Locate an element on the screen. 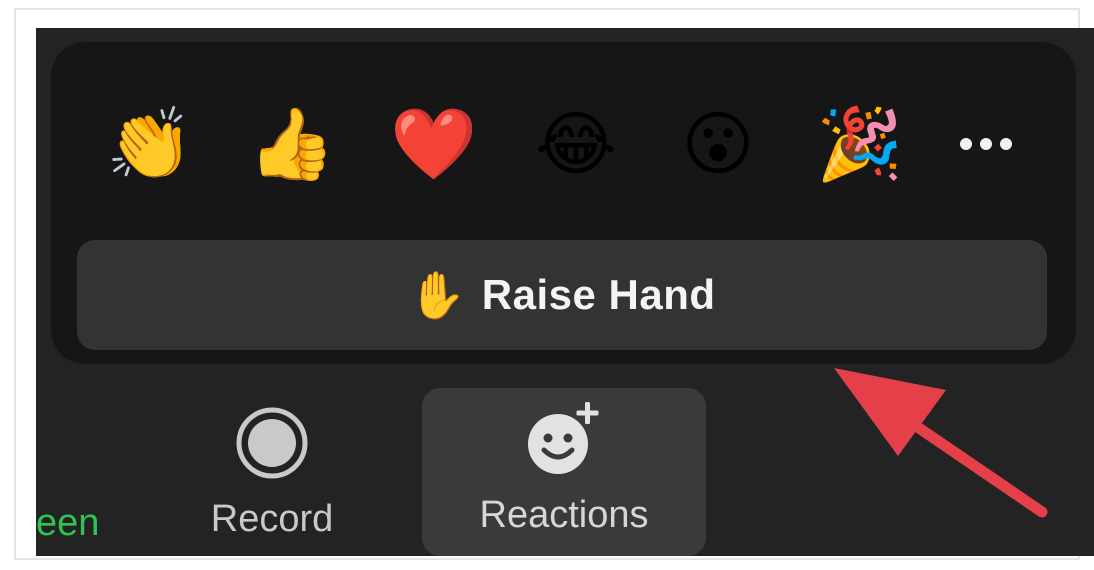  heart-emoji-button: ❤️ is located at coordinates (434, 144).